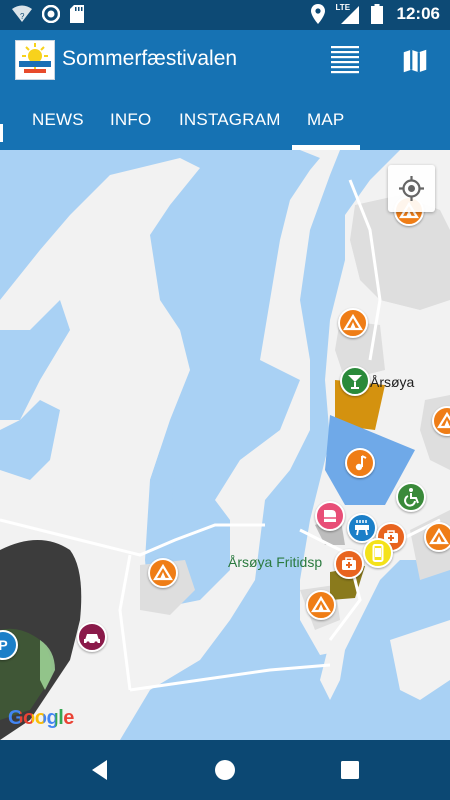 Image resolution: width=450 pixels, height=800 pixels. Describe the element at coordinates (230, 120) in the screenshot. I see `tab-instagram: INSTAGRAM` at that location.